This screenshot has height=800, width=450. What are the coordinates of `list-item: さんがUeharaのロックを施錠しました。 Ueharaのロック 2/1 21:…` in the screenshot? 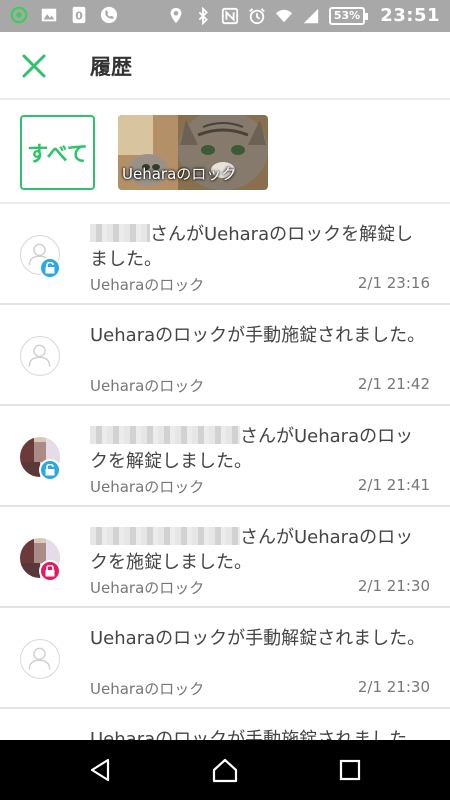 It's located at (225, 557).